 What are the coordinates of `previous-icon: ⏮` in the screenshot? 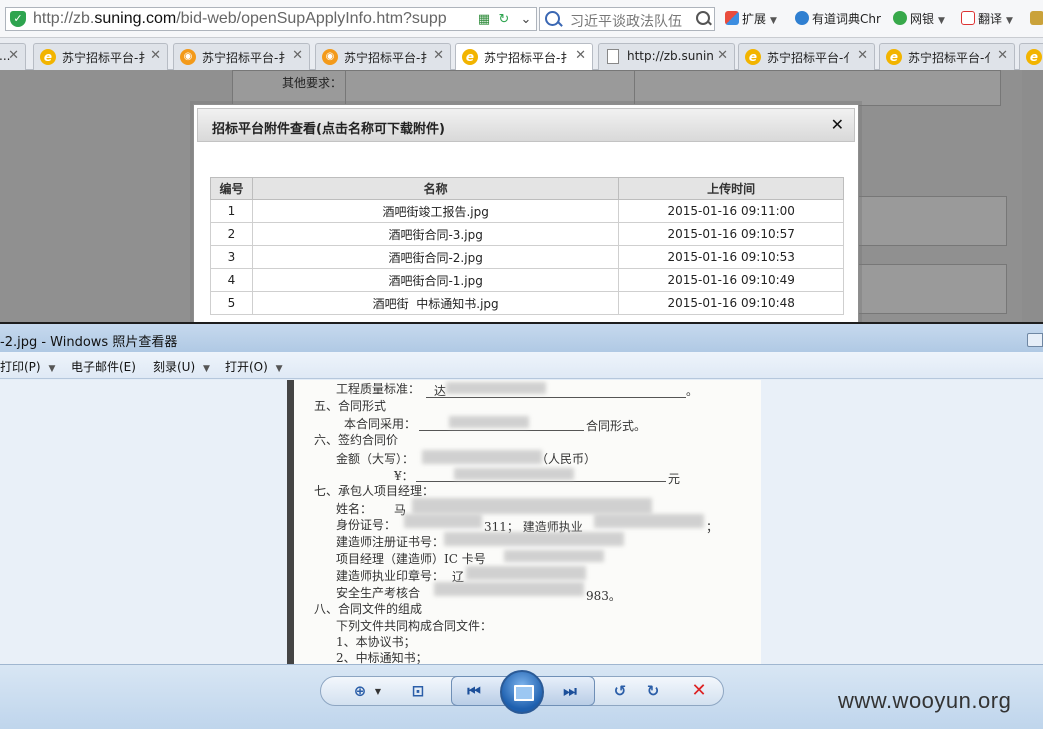 It's located at (474, 691).